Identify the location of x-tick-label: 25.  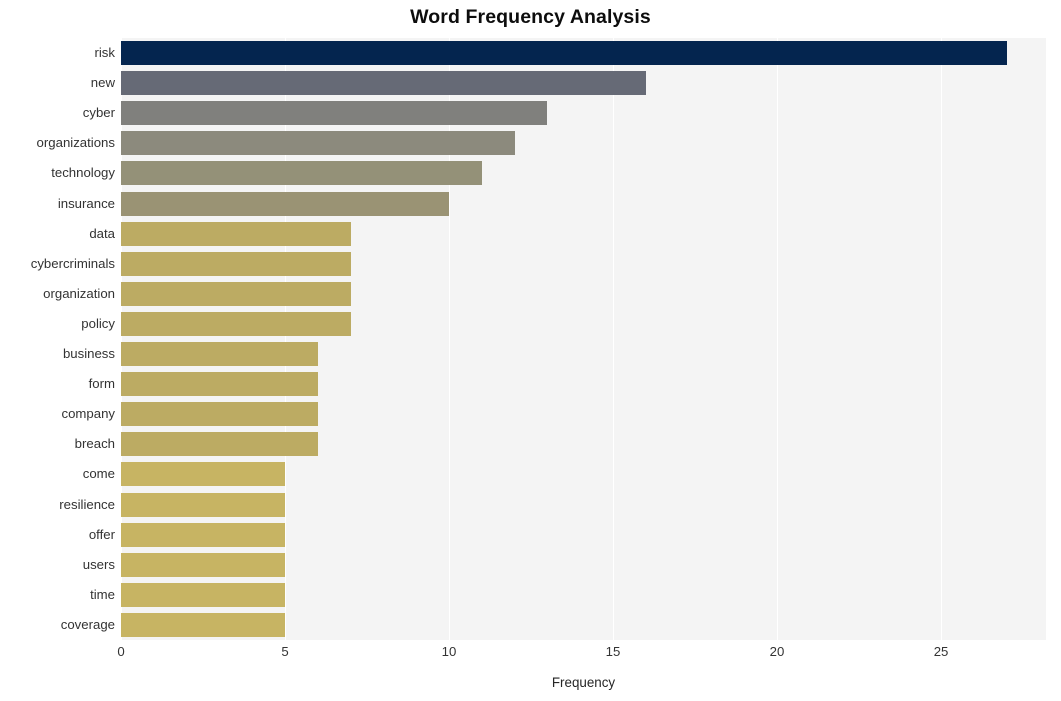
(941, 651).